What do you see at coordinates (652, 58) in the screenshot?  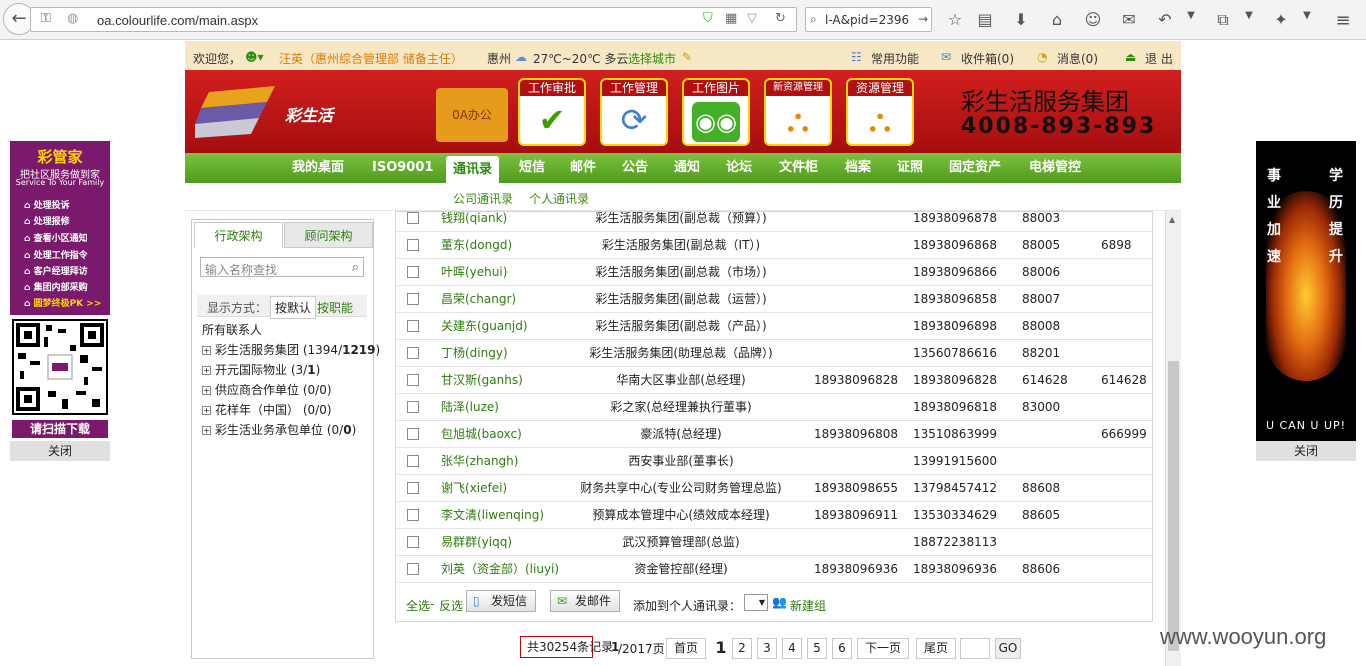 I see `choose-city-link: 选择城市` at bounding box center [652, 58].